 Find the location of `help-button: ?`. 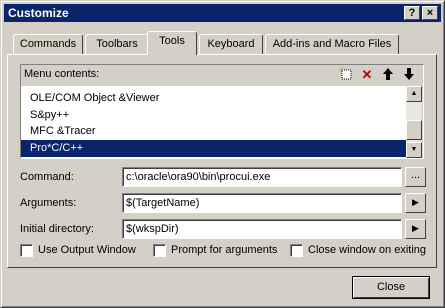

help-button: ? is located at coordinates (412, 13).